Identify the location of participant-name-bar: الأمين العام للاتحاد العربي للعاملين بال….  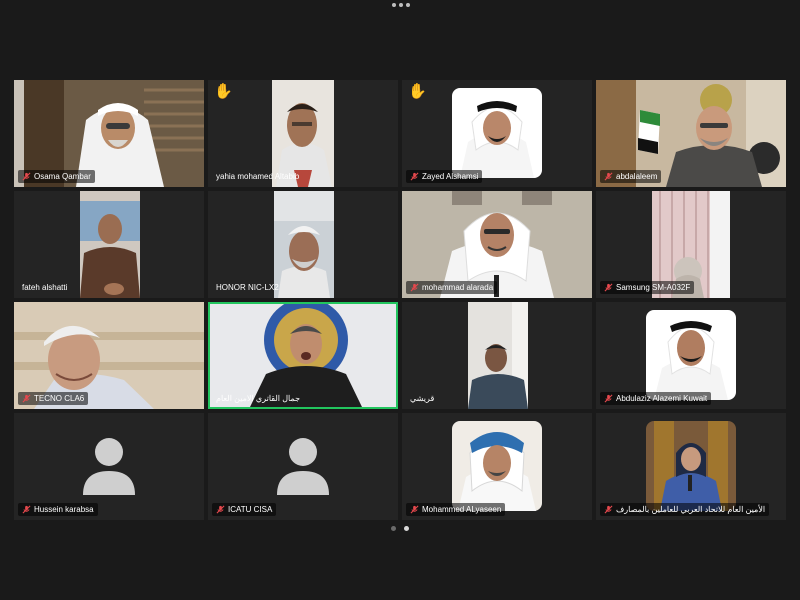
(685, 509).